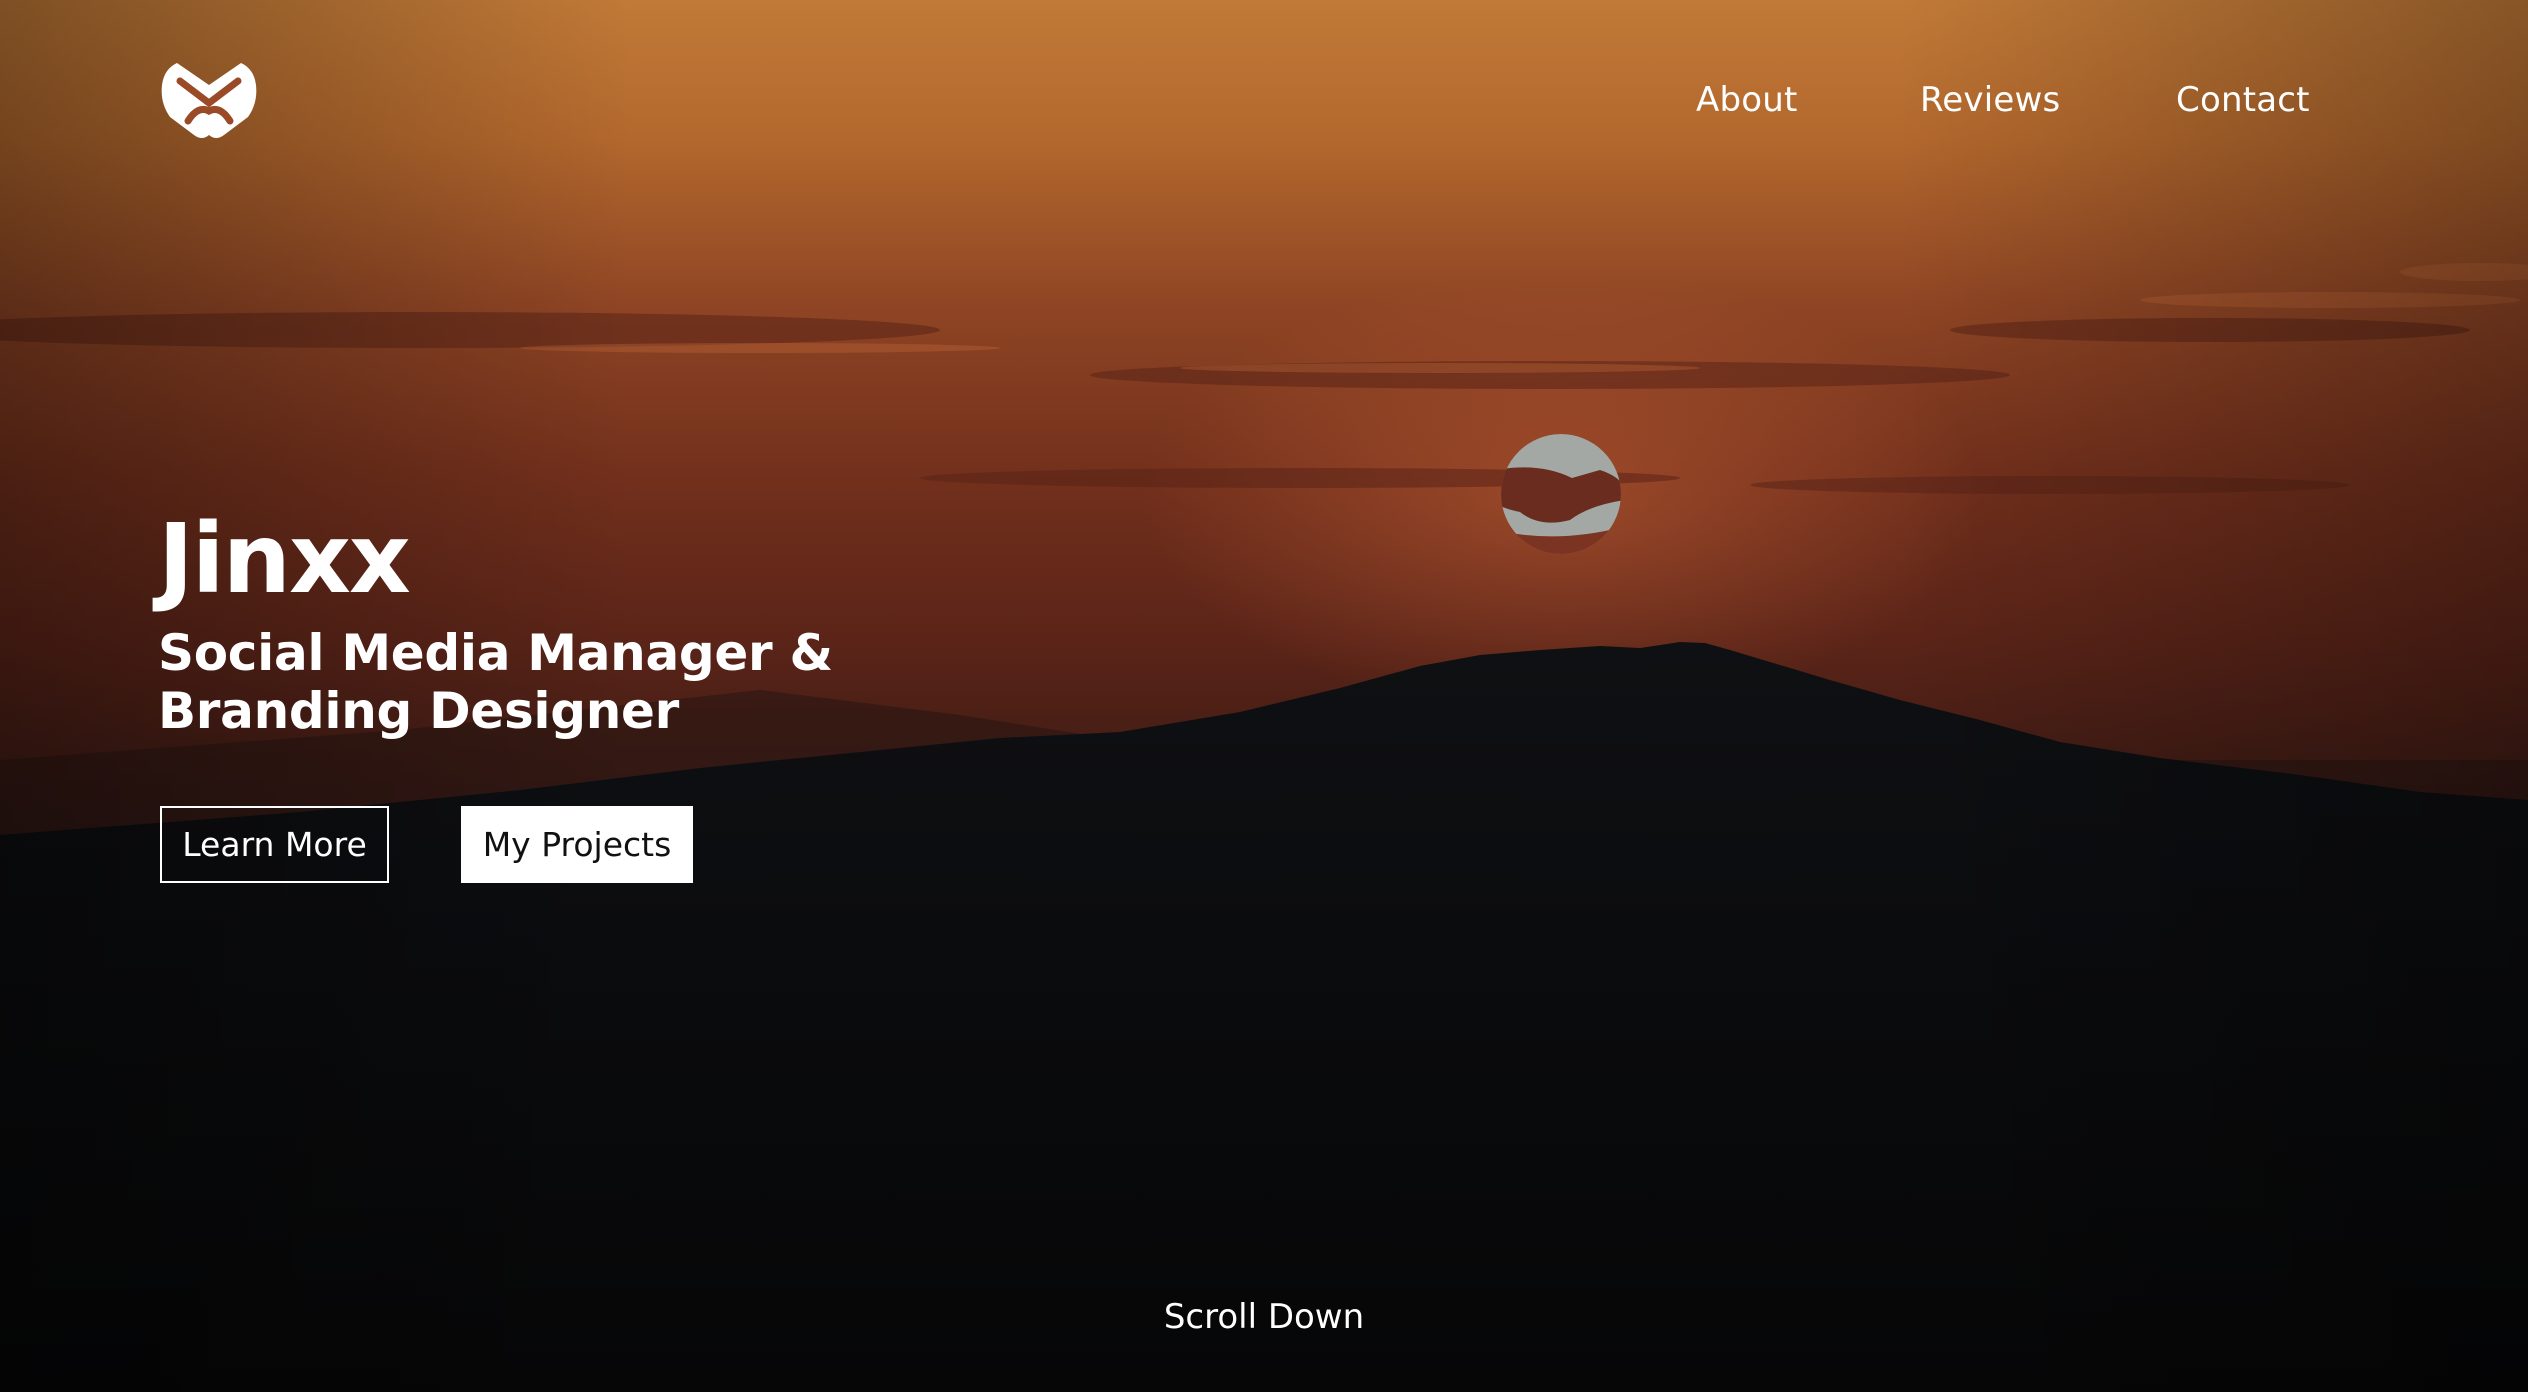 Image resolution: width=2528 pixels, height=1392 pixels. Describe the element at coordinates (1264, 1317) in the screenshot. I see `scroll-down-link: Scroll Down` at that location.